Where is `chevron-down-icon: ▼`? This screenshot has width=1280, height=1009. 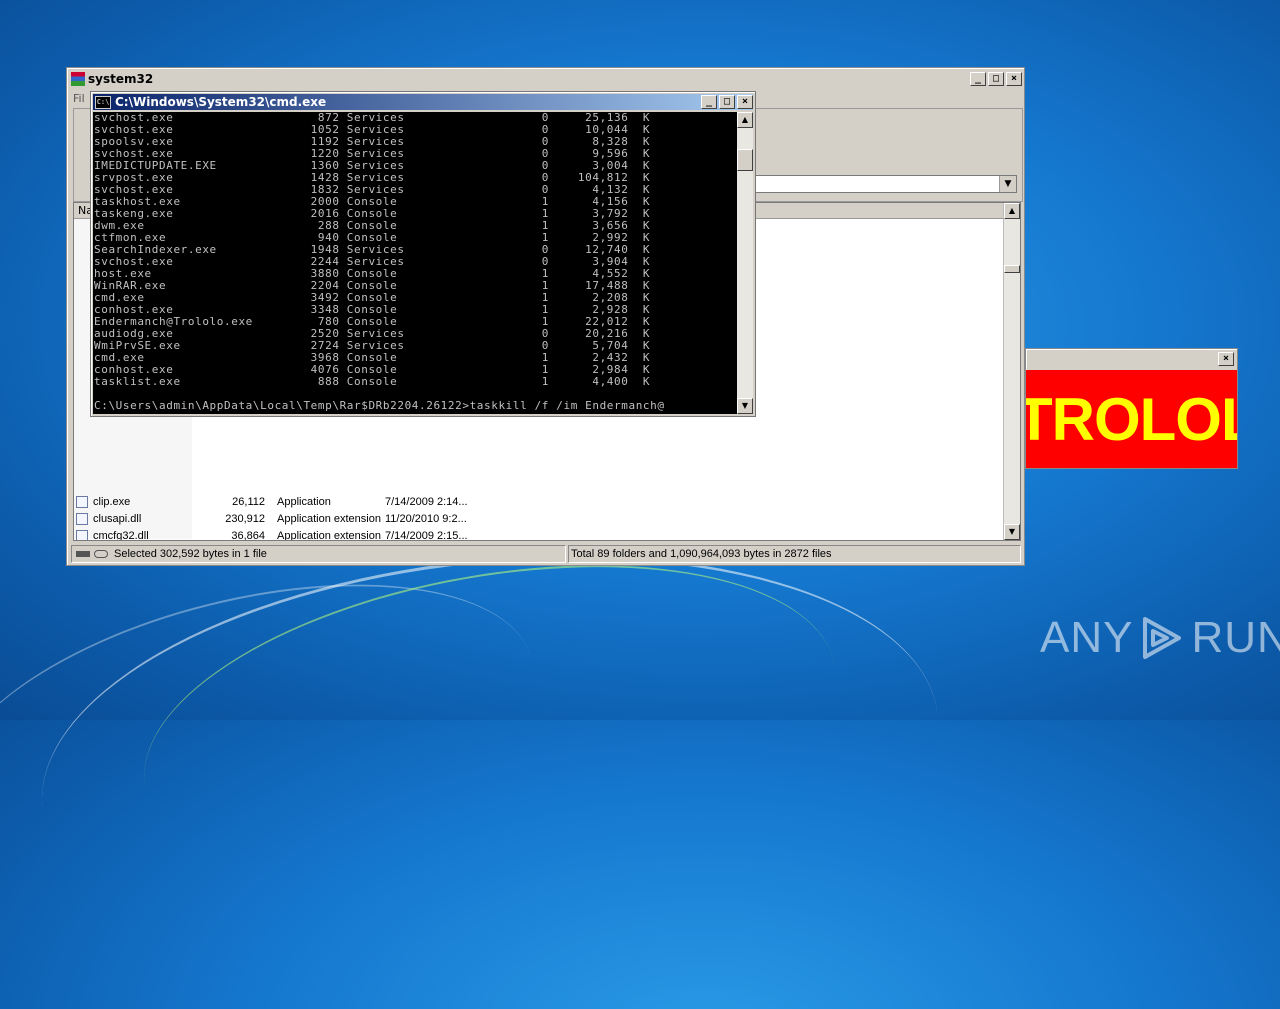 chevron-down-icon: ▼ is located at coordinates (1007, 184).